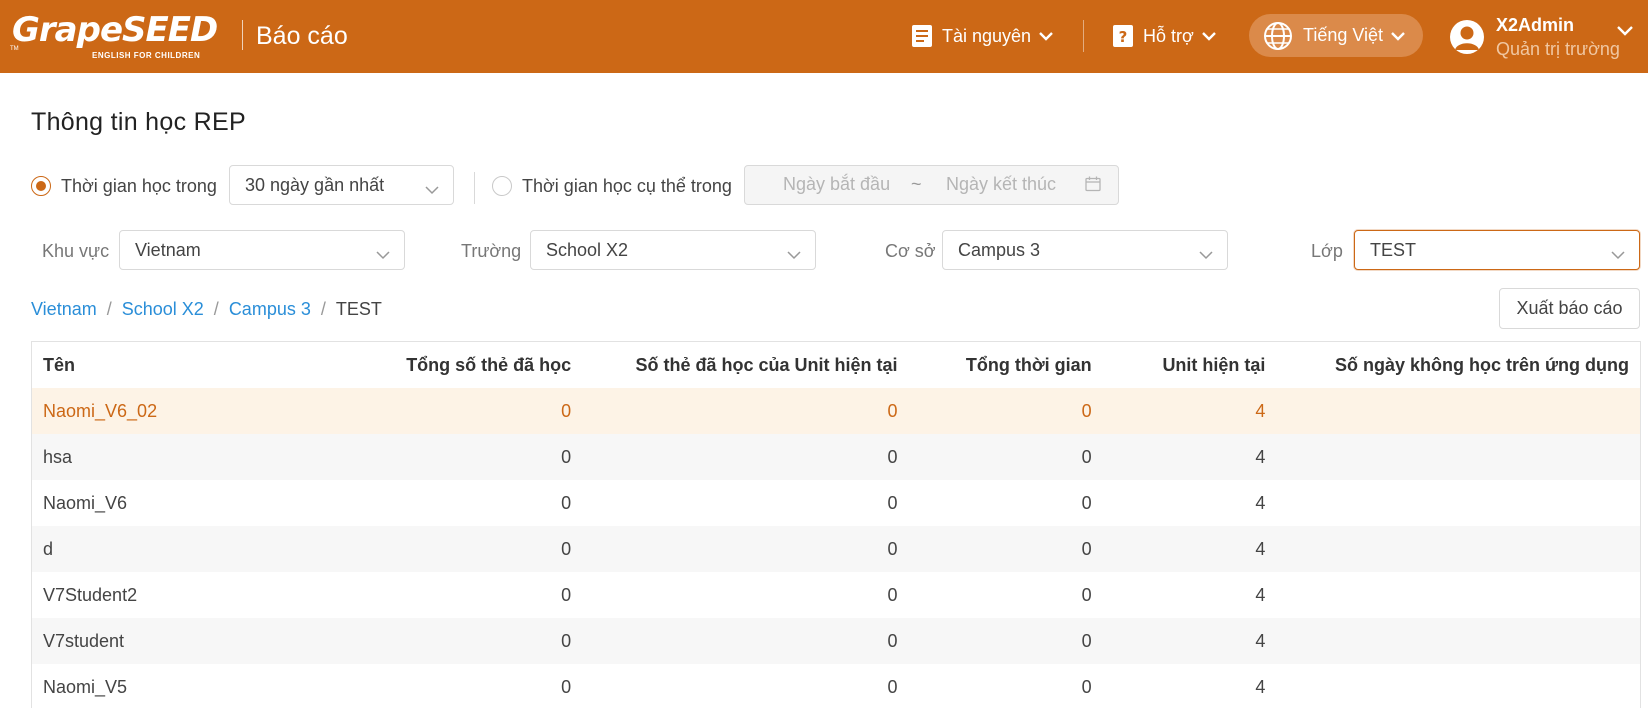 The width and height of the screenshot is (1648, 708). I want to click on column-header-total-time: Tổng thời gian, so click(1005, 365).